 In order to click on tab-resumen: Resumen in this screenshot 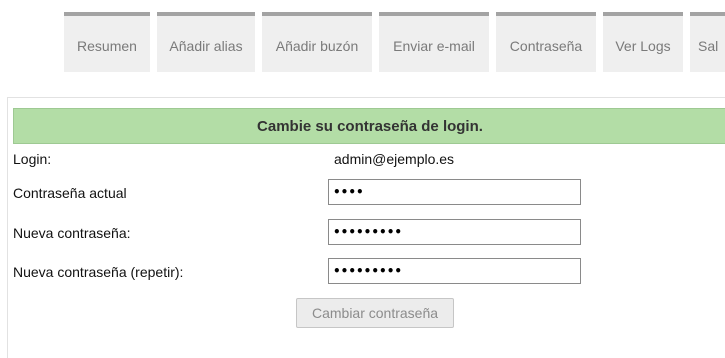, I will do `click(107, 42)`.